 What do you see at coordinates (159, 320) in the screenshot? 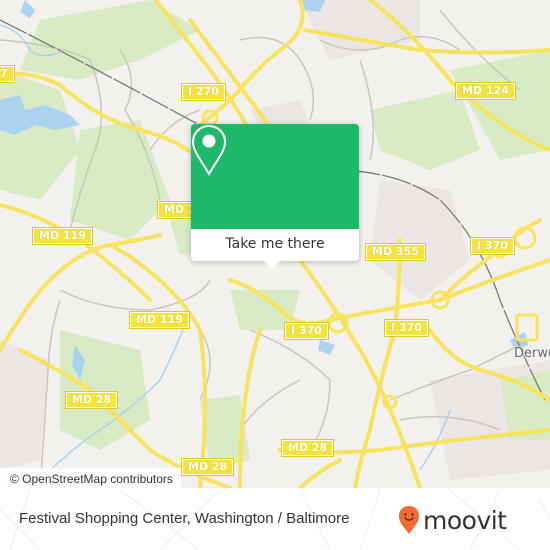
I see `road-shield-md119-south: MD 119` at bounding box center [159, 320].